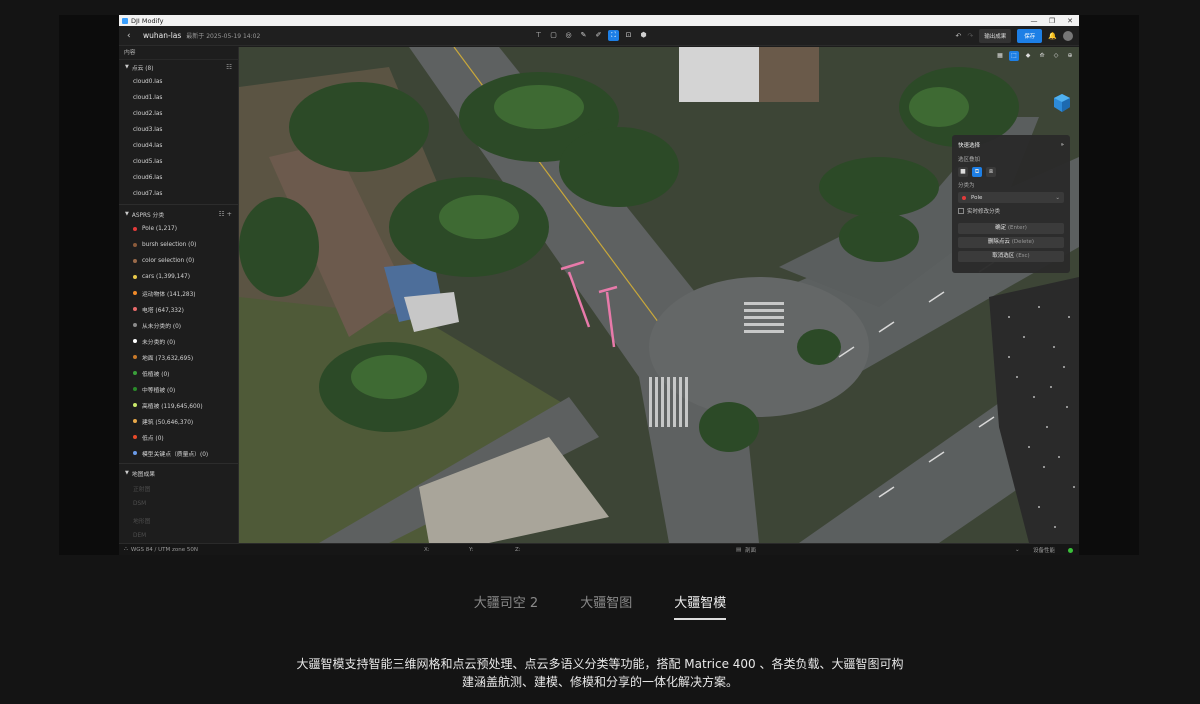 The width and height of the screenshot is (1200, 704). Describe the element at coordinates (178, 325) in the screenshot. I see `sidebar-item-class: 从未分类的 (0)` at that location.